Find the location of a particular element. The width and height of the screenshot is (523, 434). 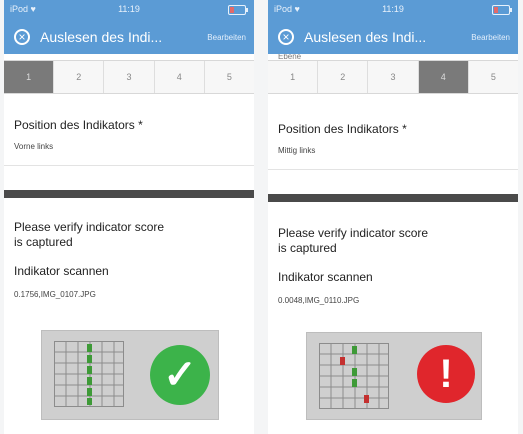

checkmark-icon: ✓ is located at coordinates (180, 375).